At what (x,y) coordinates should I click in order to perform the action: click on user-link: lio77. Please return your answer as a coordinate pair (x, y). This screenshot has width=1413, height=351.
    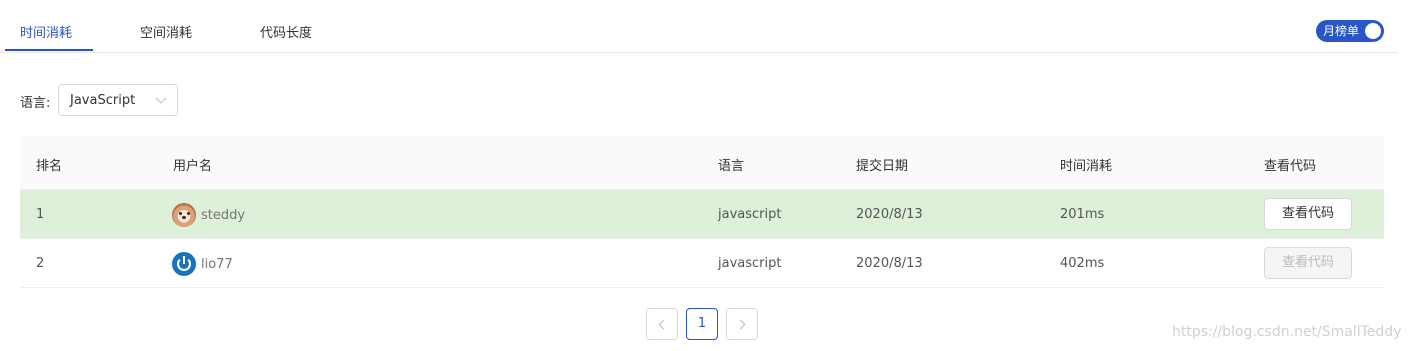
    Looking at the image, I should click on (202, 264).